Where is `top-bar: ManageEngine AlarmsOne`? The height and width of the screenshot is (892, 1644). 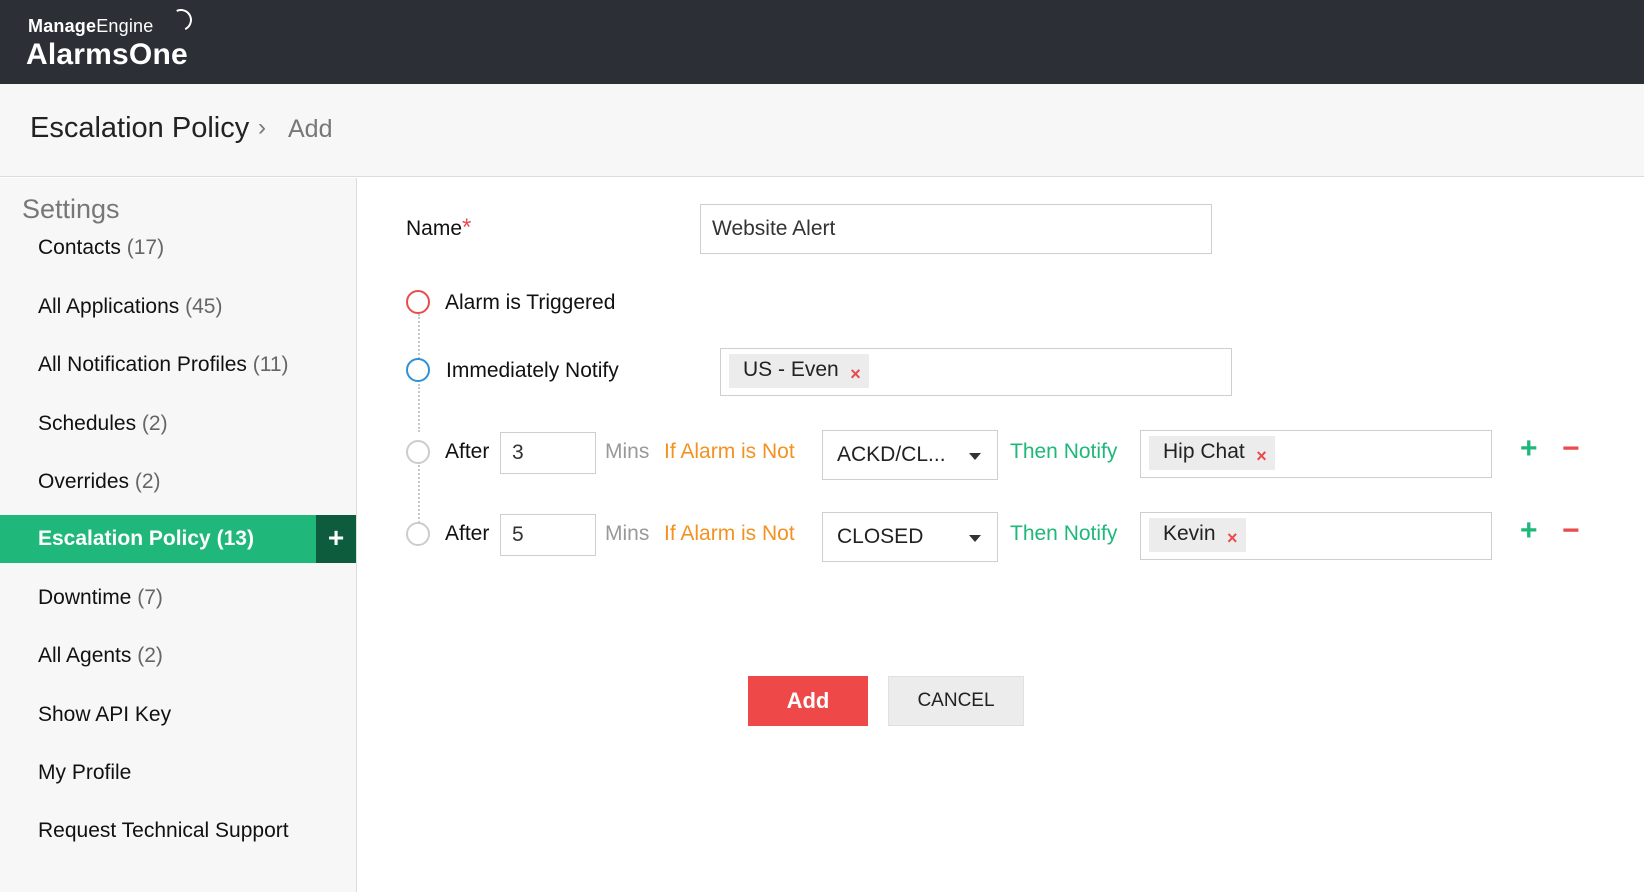 top-bar: ManageEngine AlarmsOne is located at coordinates (822, 42).